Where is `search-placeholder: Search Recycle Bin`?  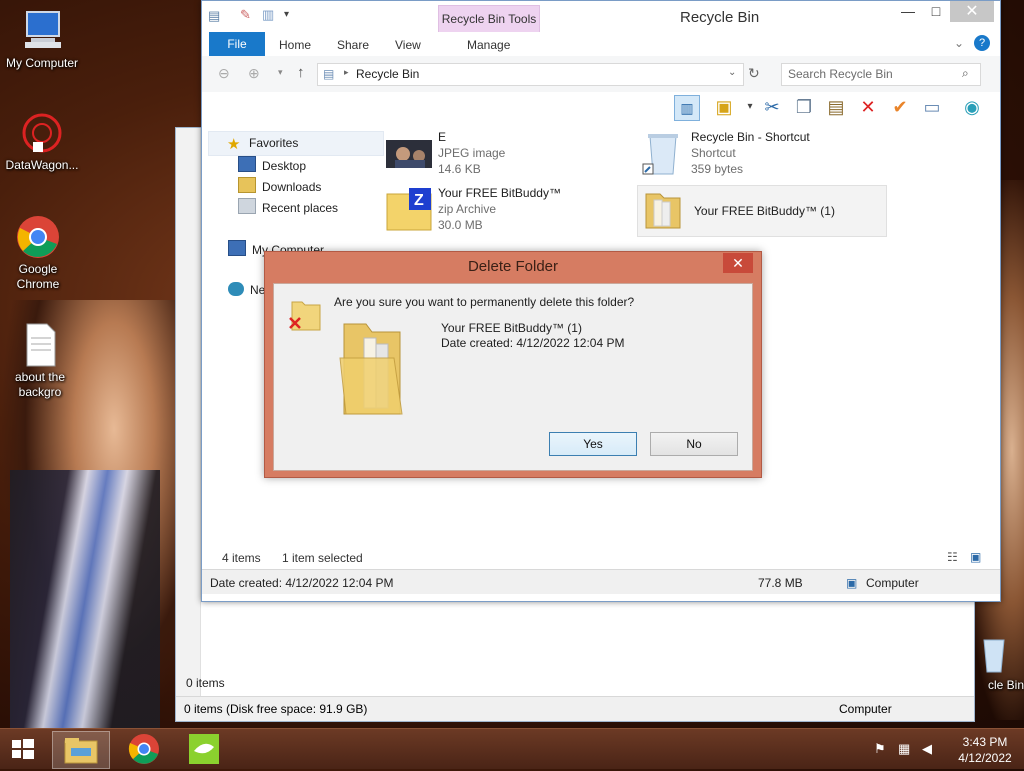 search-placeholder: Search Recycle Bin is located at coordinates (840, 74).